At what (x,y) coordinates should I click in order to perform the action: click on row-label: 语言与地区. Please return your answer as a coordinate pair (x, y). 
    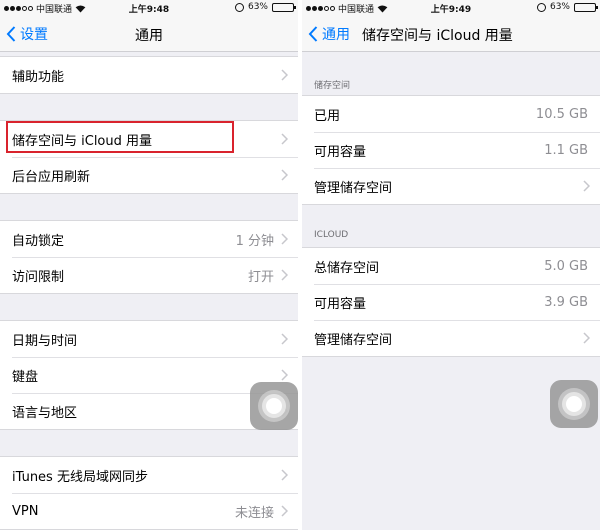
    Looking at the image, I should click on (45, 413).